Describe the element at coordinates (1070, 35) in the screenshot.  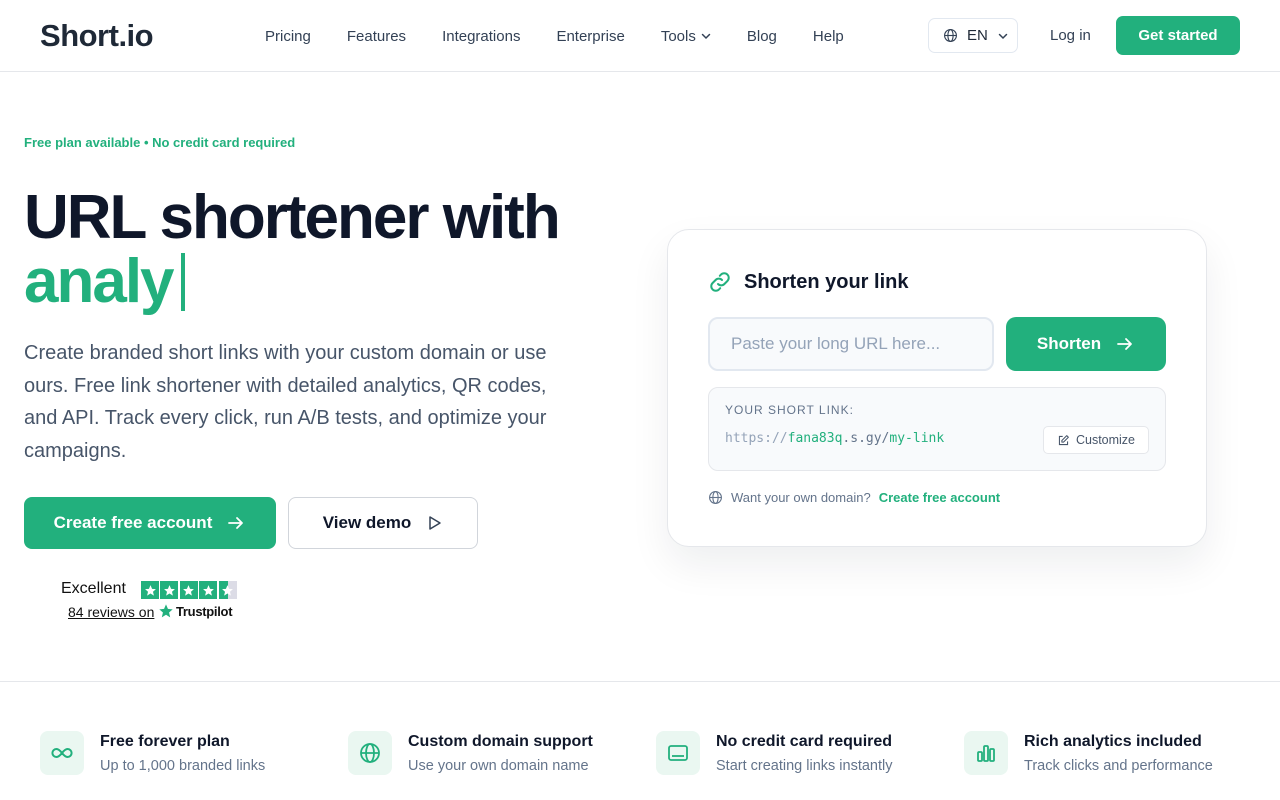
I see `login-link: Log in` at that location.